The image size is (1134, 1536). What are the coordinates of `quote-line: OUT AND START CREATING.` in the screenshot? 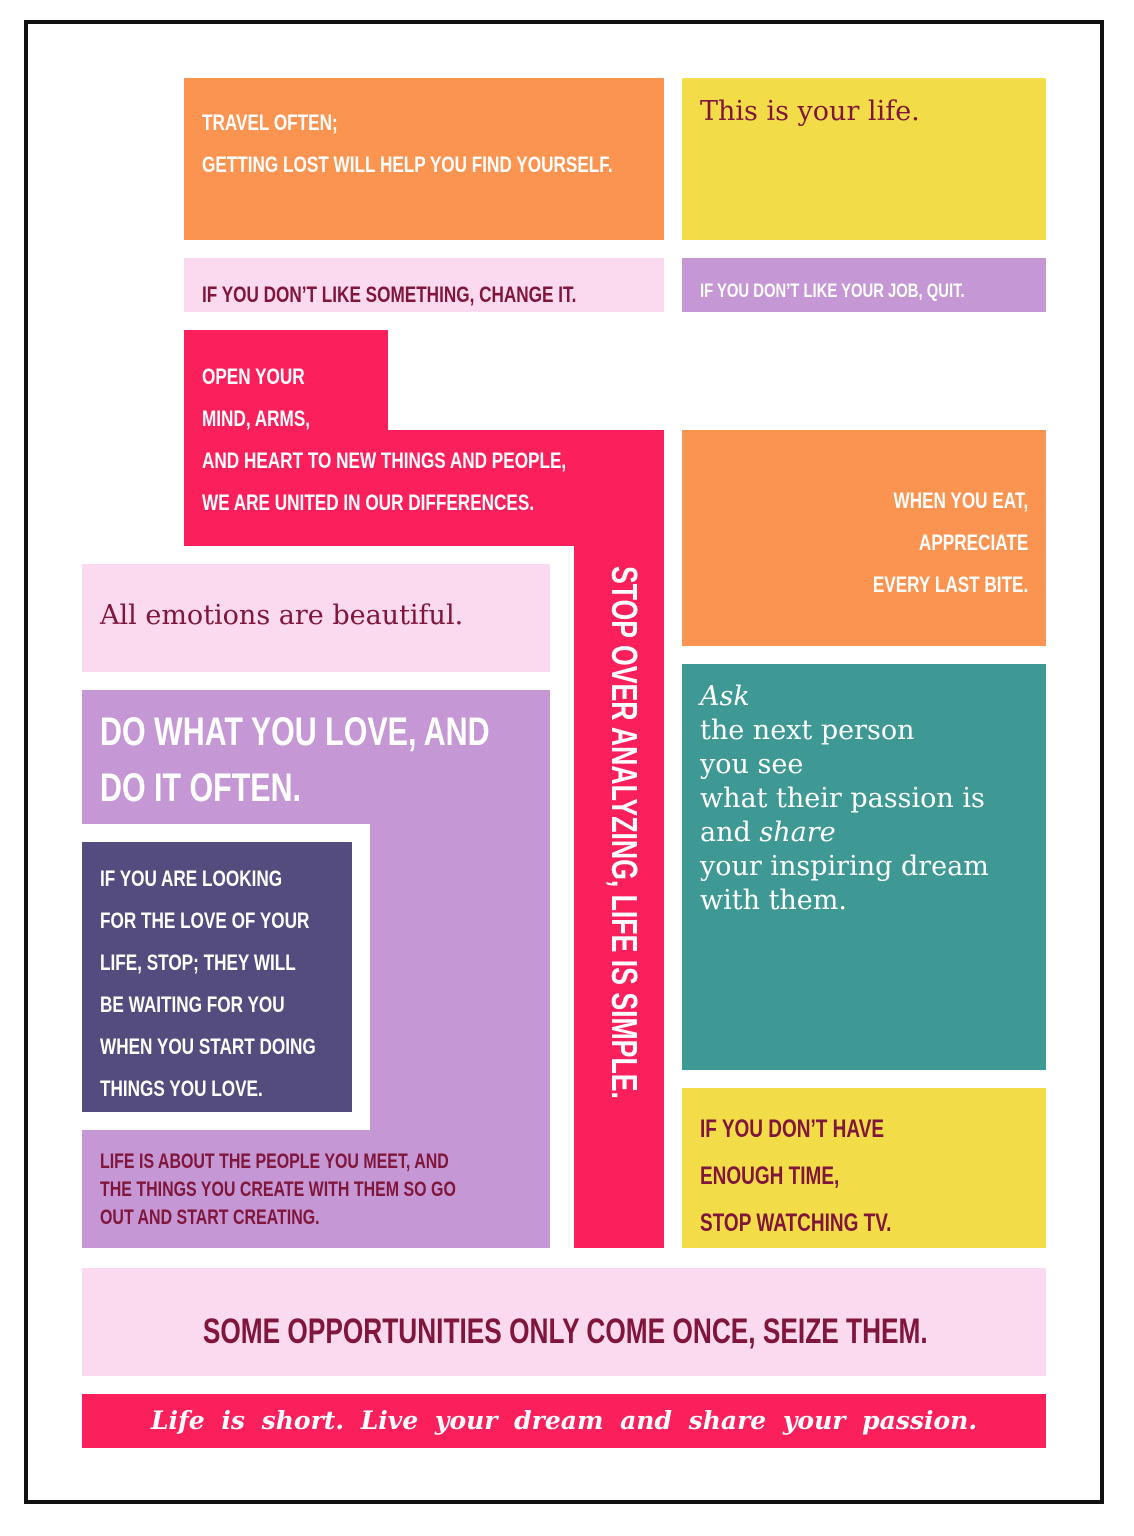 It's located at (210, 1217).